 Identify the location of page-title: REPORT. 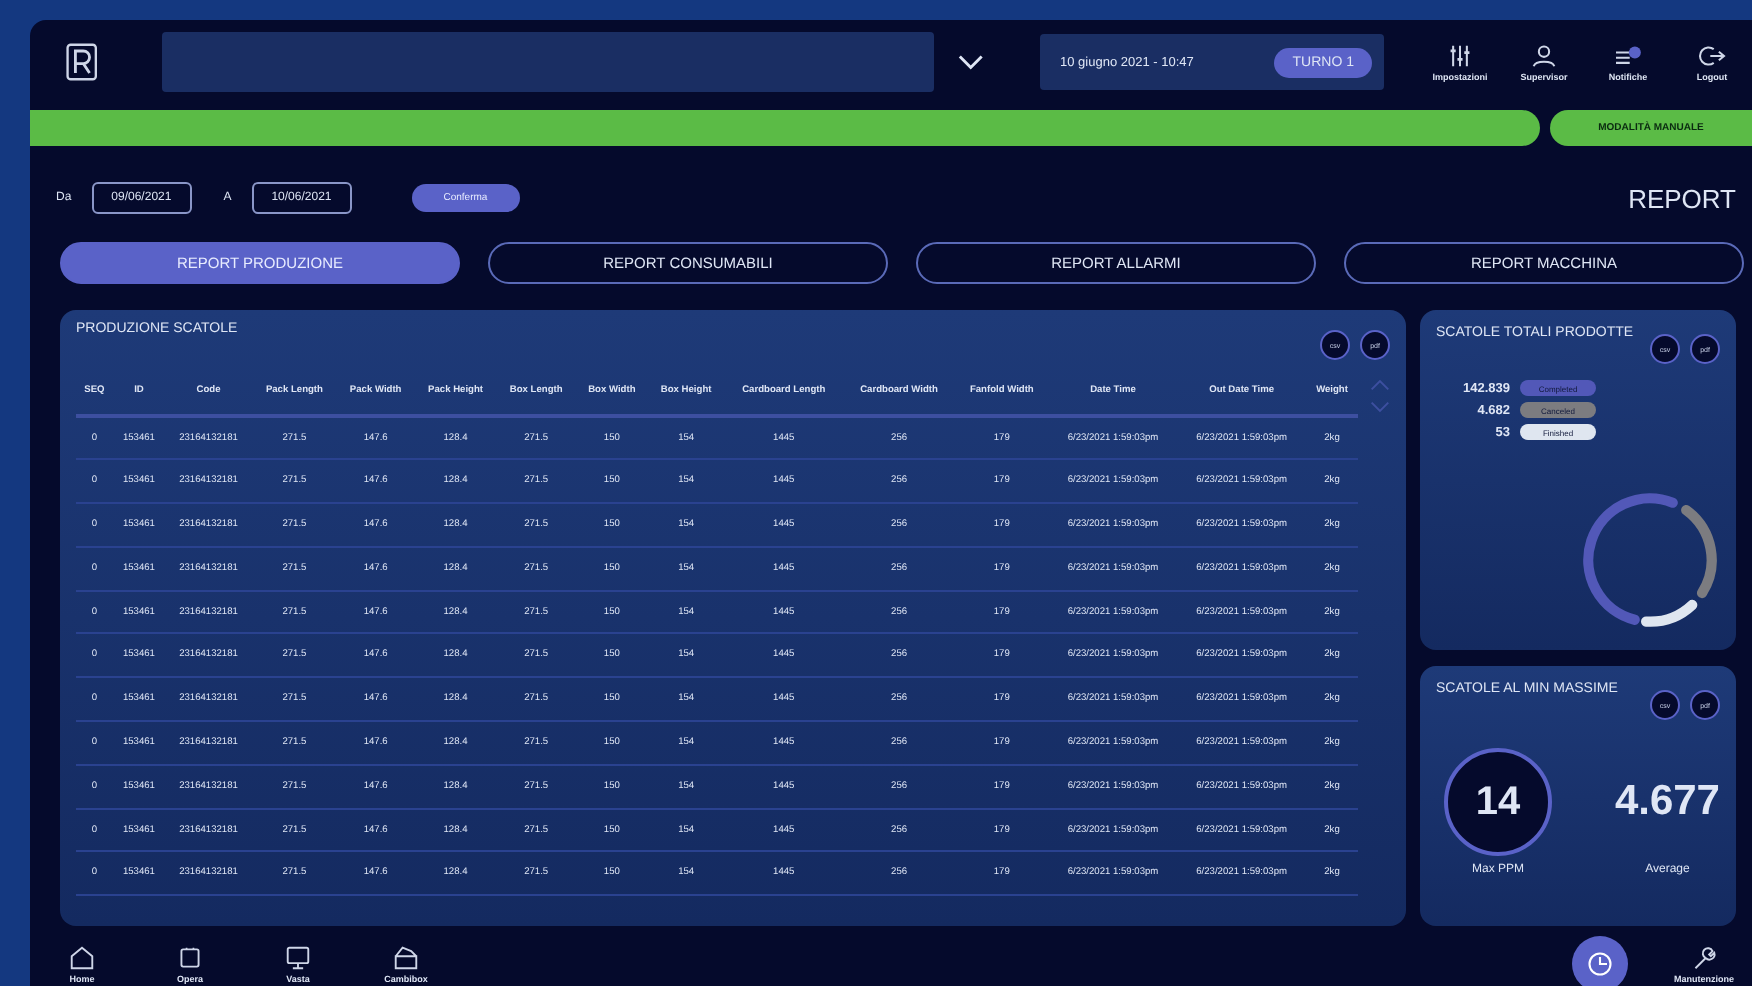
(1682, 198).